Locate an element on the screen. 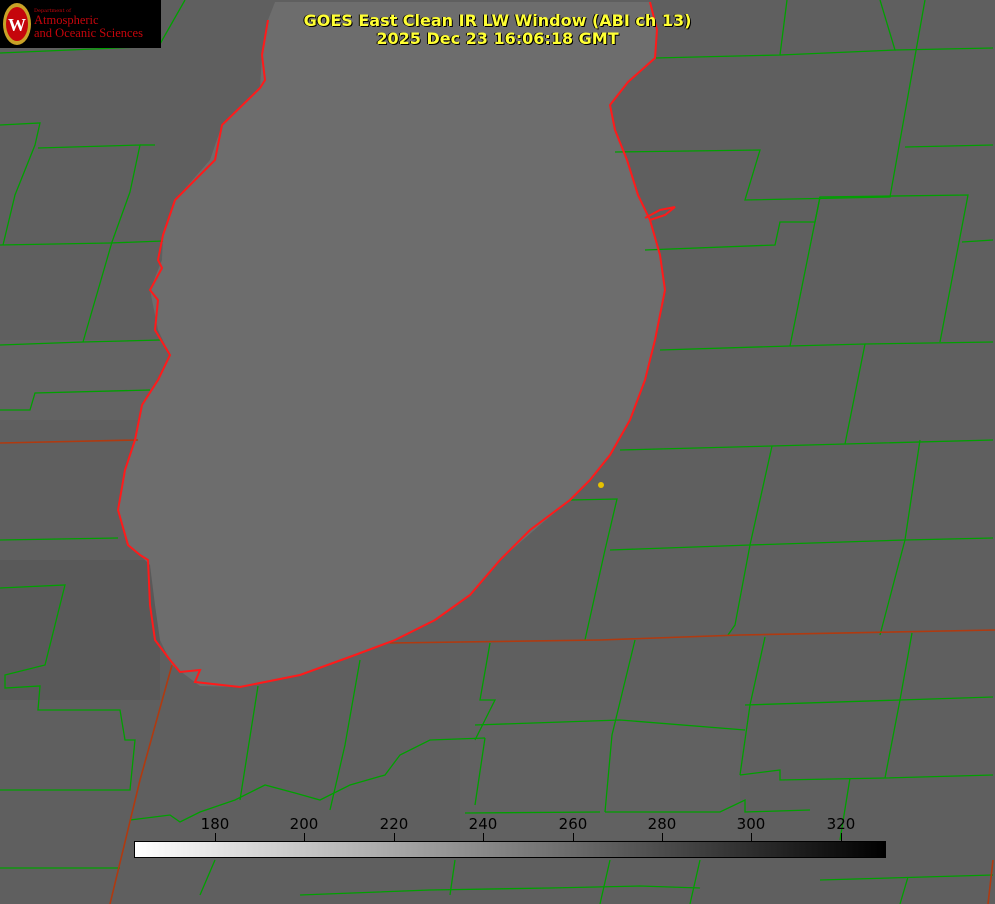 This screenshot has height=904, width=995. colorbar is located at coordinates (510, 849).